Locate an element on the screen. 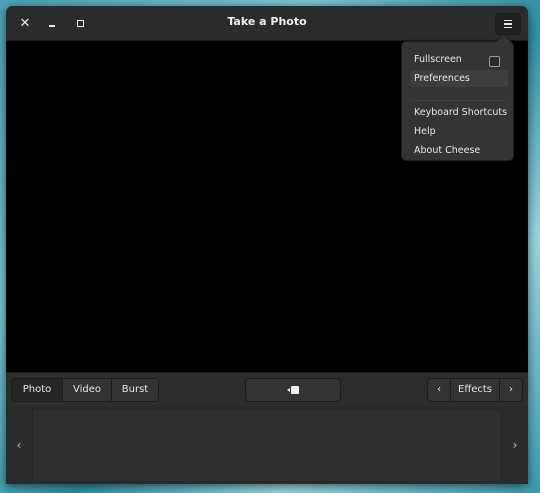 This screenshot has width=540, height=493. camera-icon is located at coordinates (293, 390).